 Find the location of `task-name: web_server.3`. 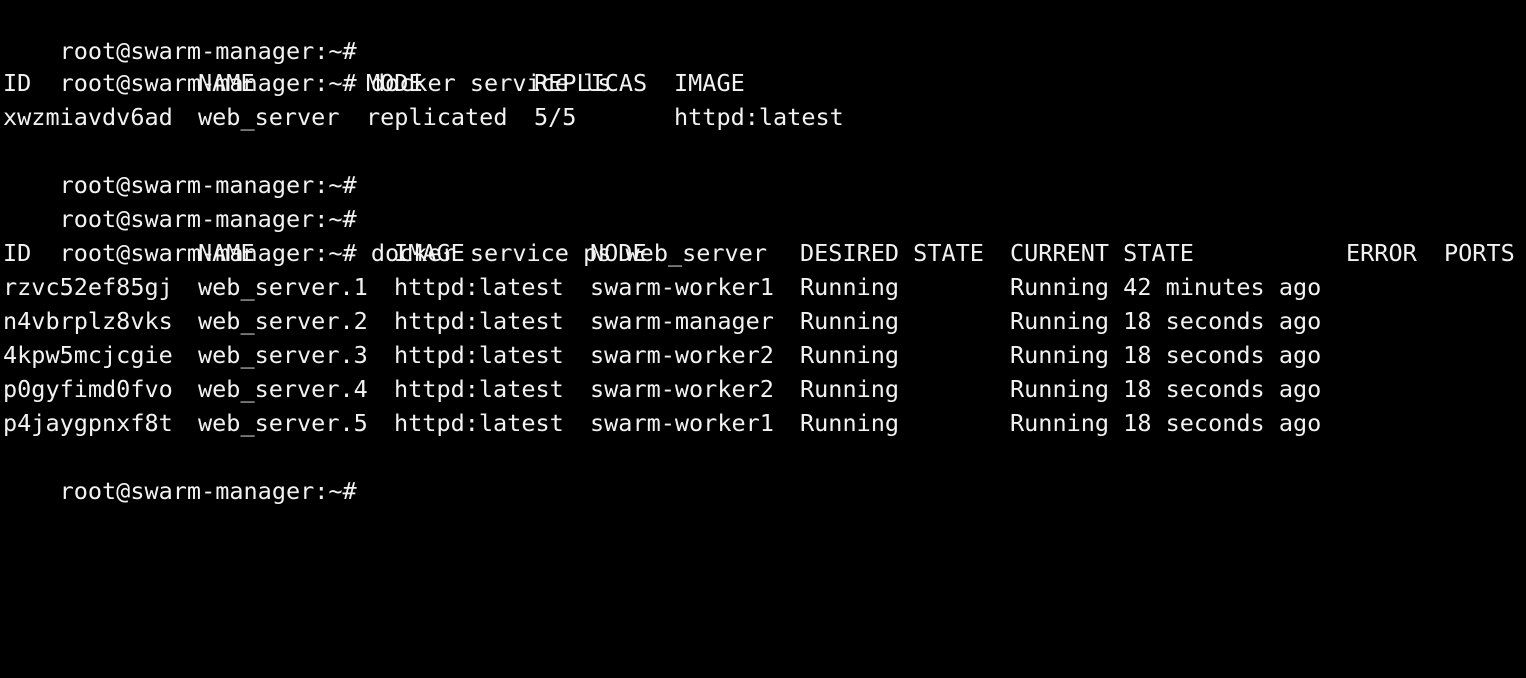

task-name: web_server.3 is located at coordinates (283, 355).